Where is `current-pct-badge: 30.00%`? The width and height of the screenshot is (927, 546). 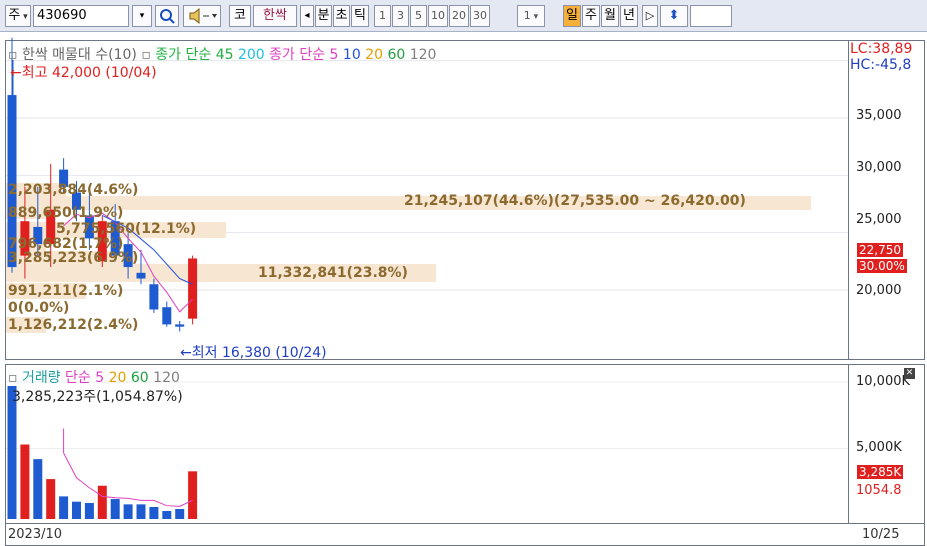 current-pct-badge: 30.00% is located at coordinates (882, 266).